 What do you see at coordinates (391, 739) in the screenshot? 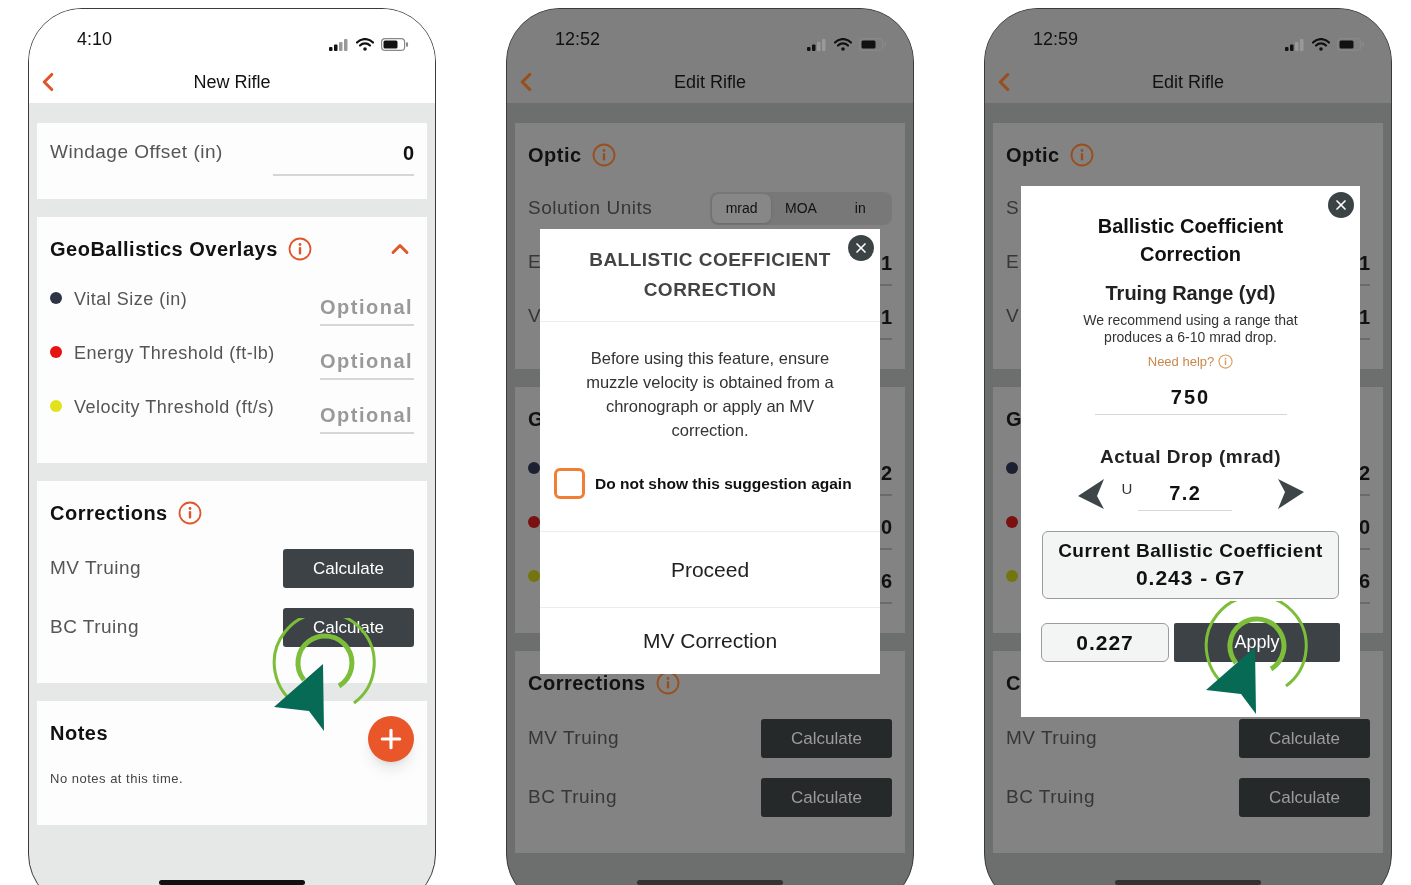
I see `add-button` at bounding box center [391, 739].